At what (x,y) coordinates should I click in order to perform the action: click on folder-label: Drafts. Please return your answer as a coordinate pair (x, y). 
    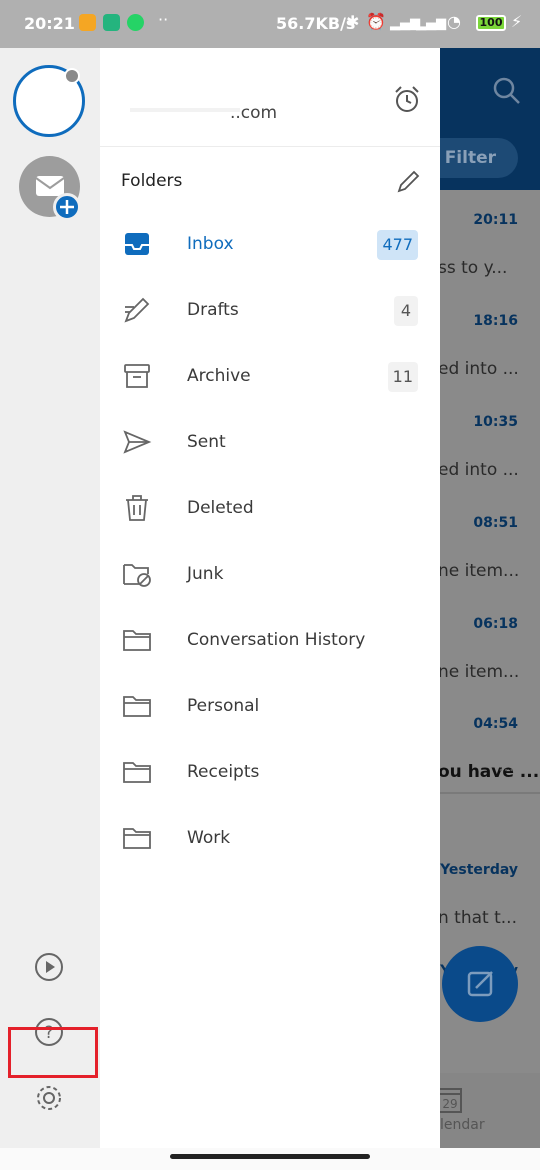
    Looking at the image, I should click on (213, 310).